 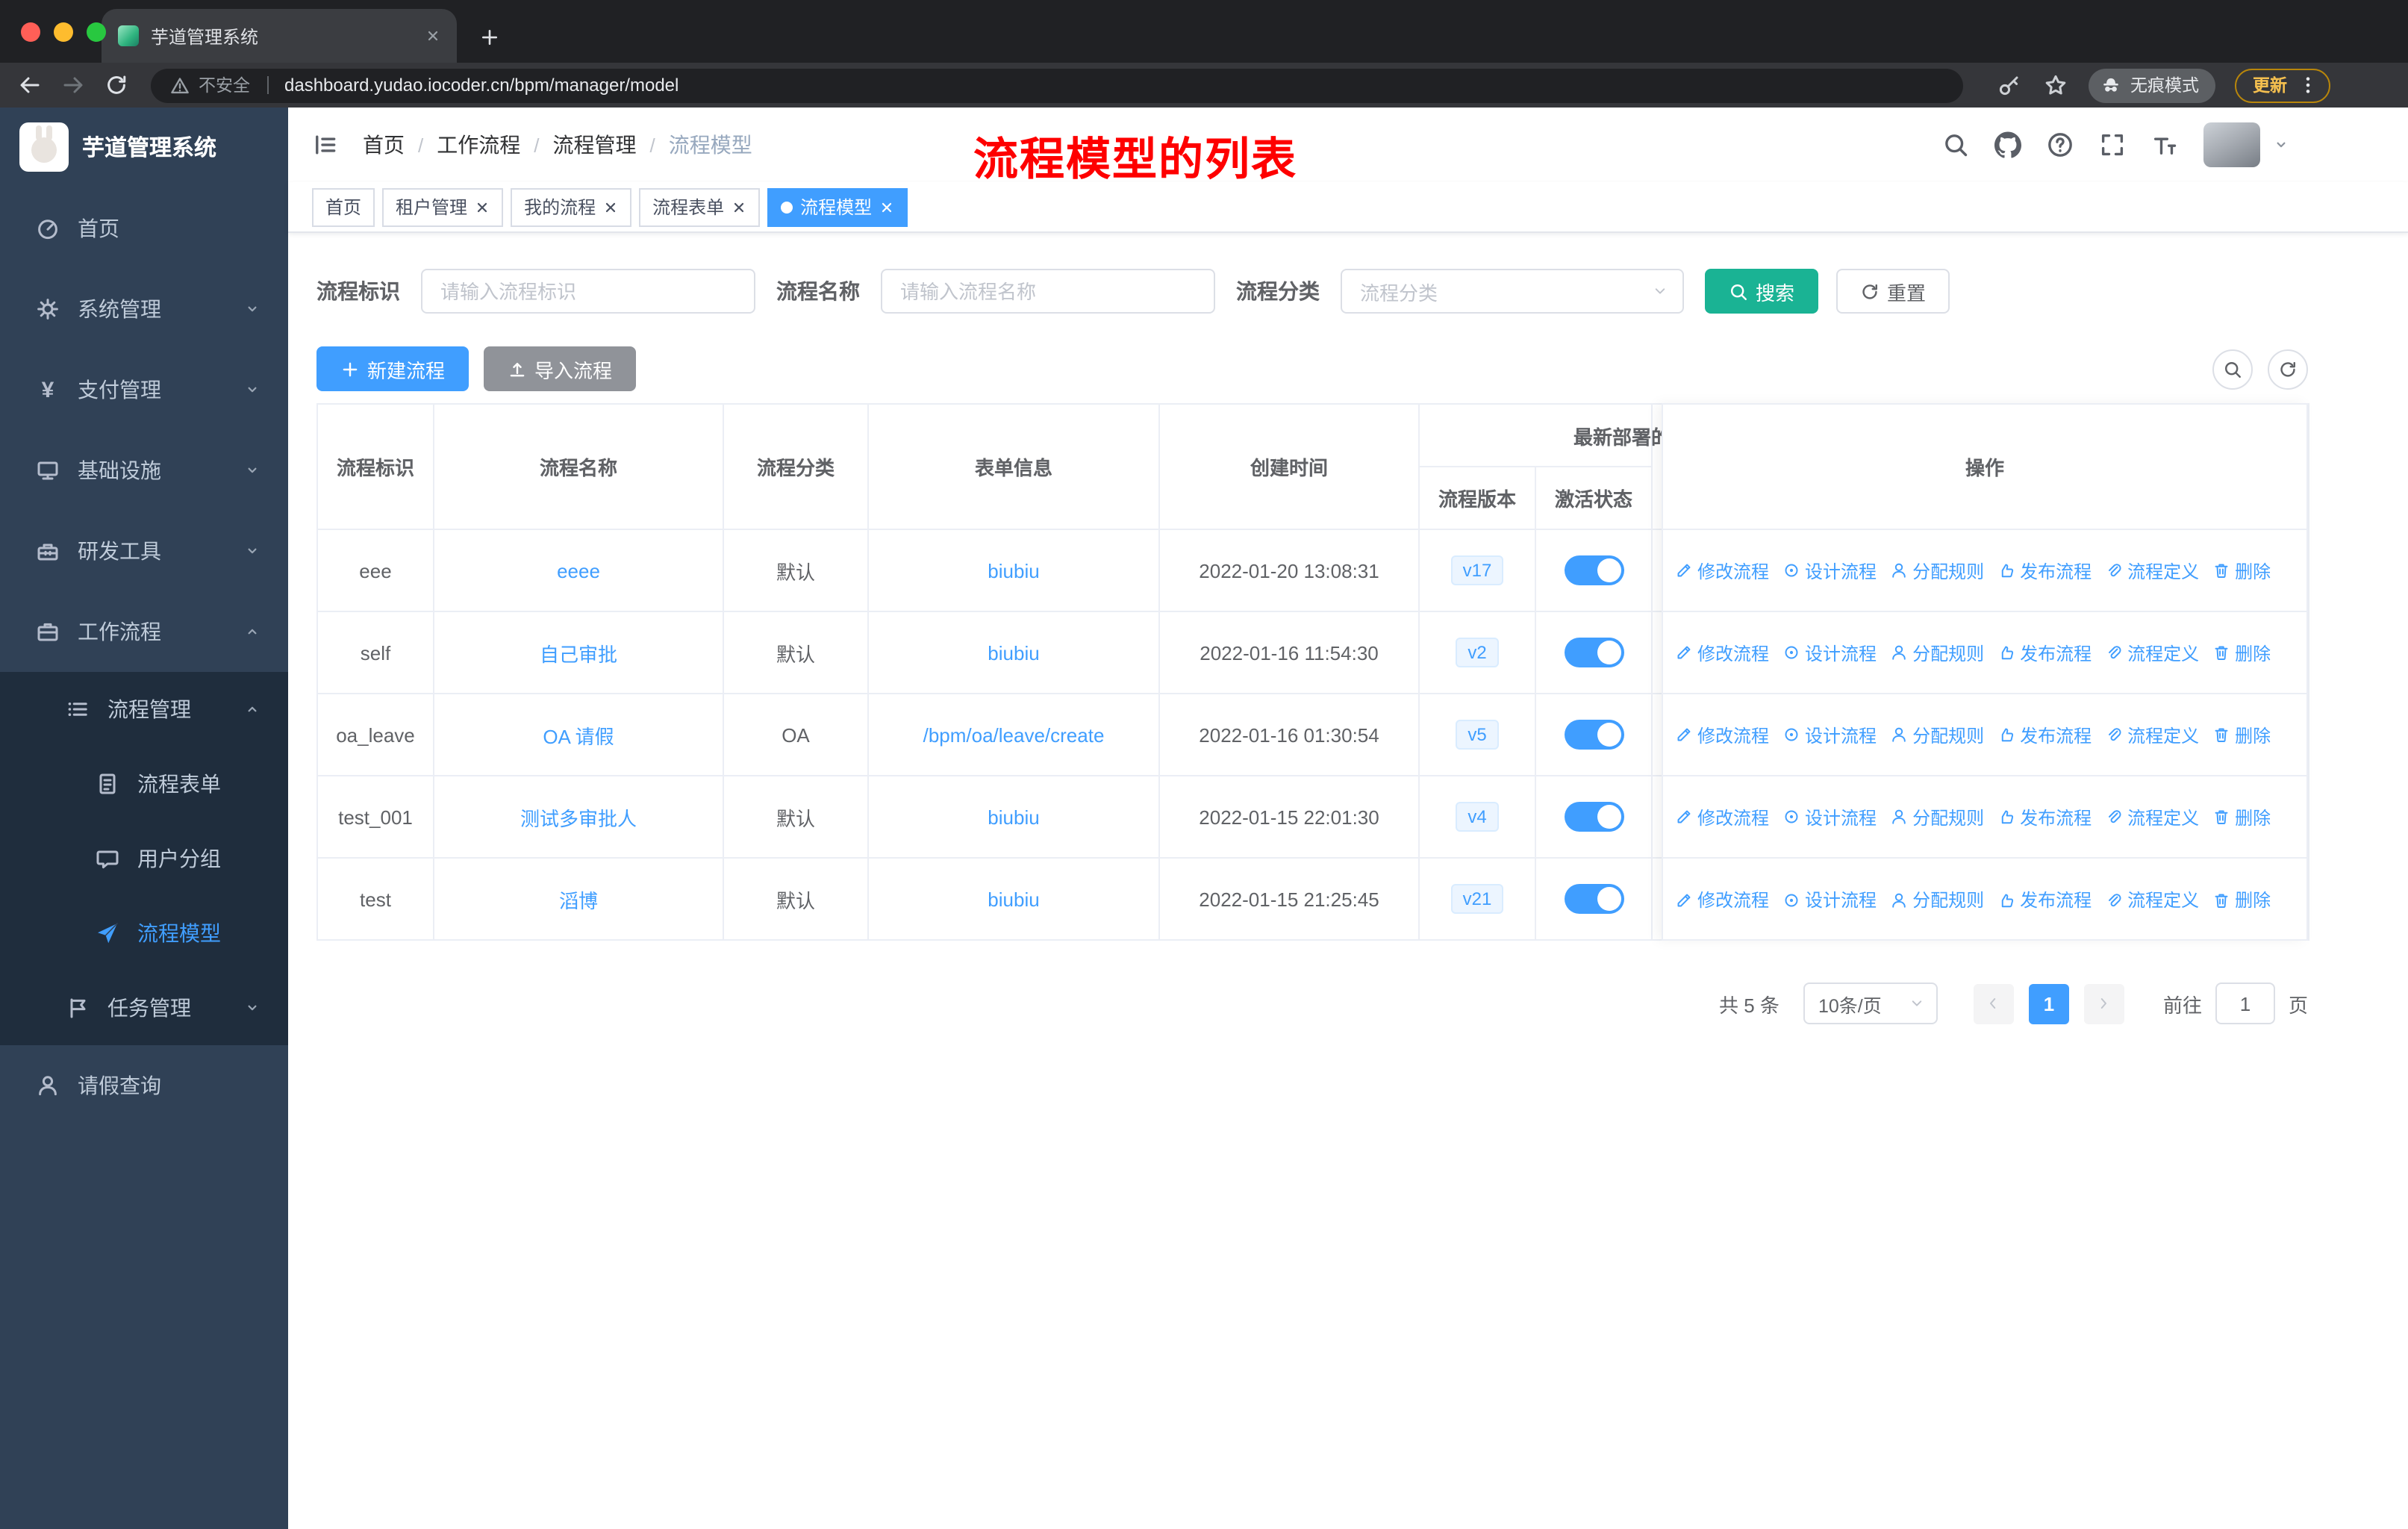 What do you see at coordinates (325, 144) in the screenshot?
I see `collapse-sidebar-icon` at bounding box center [325, 144].